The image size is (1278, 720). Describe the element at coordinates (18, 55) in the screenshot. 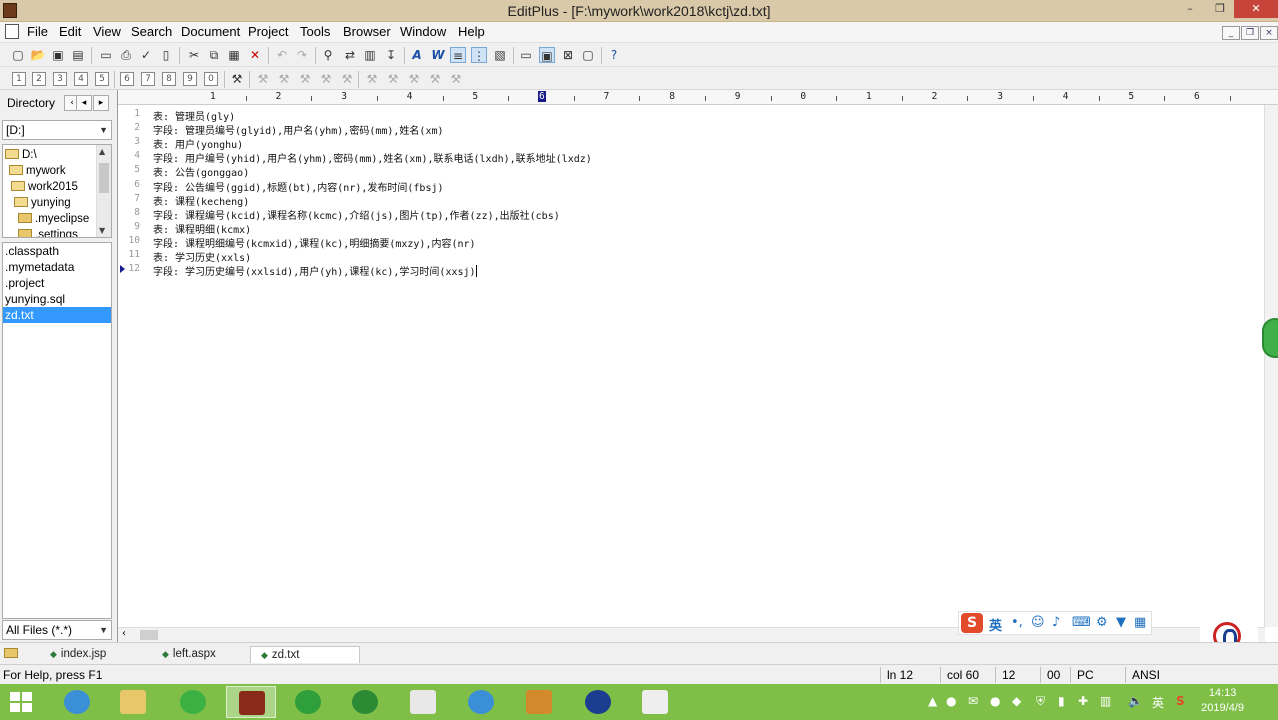

I see `new-file-icon: ▢` at that location.